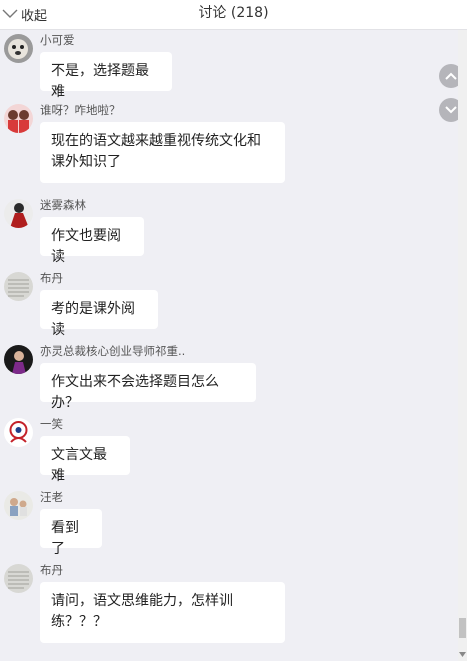 The width and height of the screenshot is (467, 661). Describe the element at coordinates (113, 351) in the screenshot. I see `sender-name: 亦灵总裁核心创业导师祁重..` at that location.